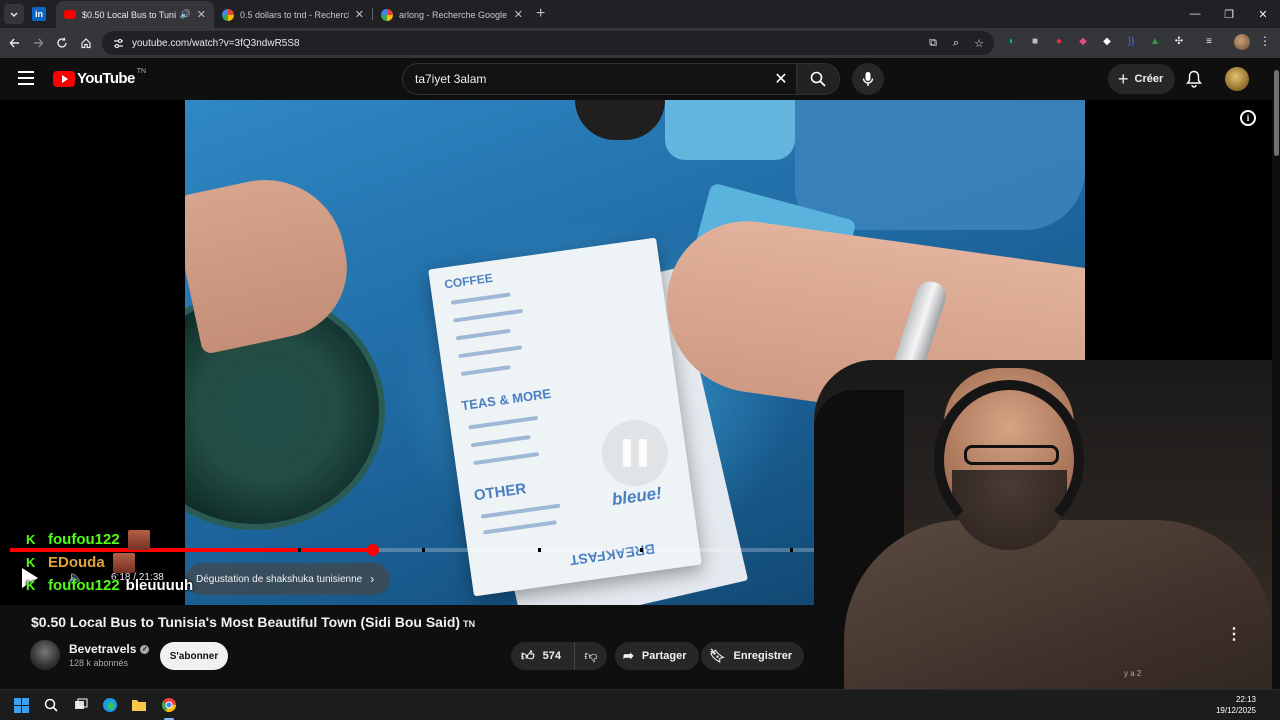  Describe the element at coordinates (1209, 41) in the screenshot. I see `reading-list-icon: ≡` at that location.